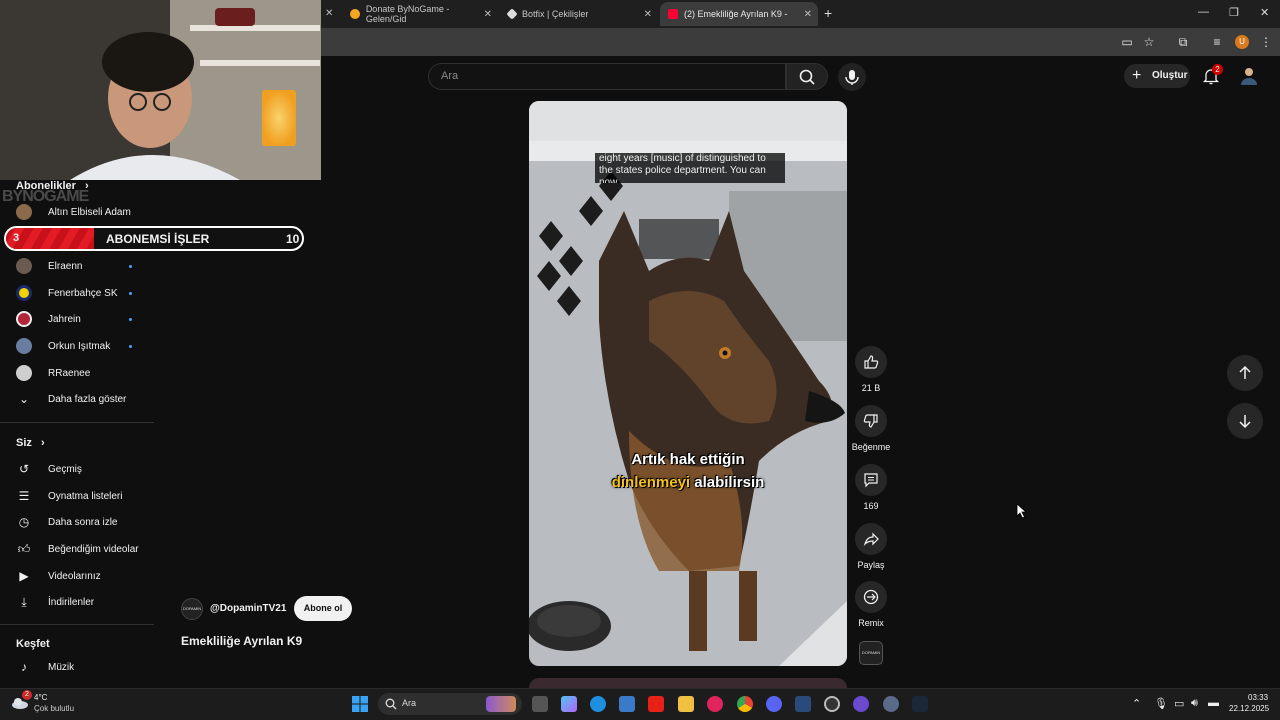 Image resolution: width=1280 pixels, height=720 pixels. Describe the element at coordinates (64, 319) in the screenshot. I see `sidebar-item-label: Jahrein` at that location.